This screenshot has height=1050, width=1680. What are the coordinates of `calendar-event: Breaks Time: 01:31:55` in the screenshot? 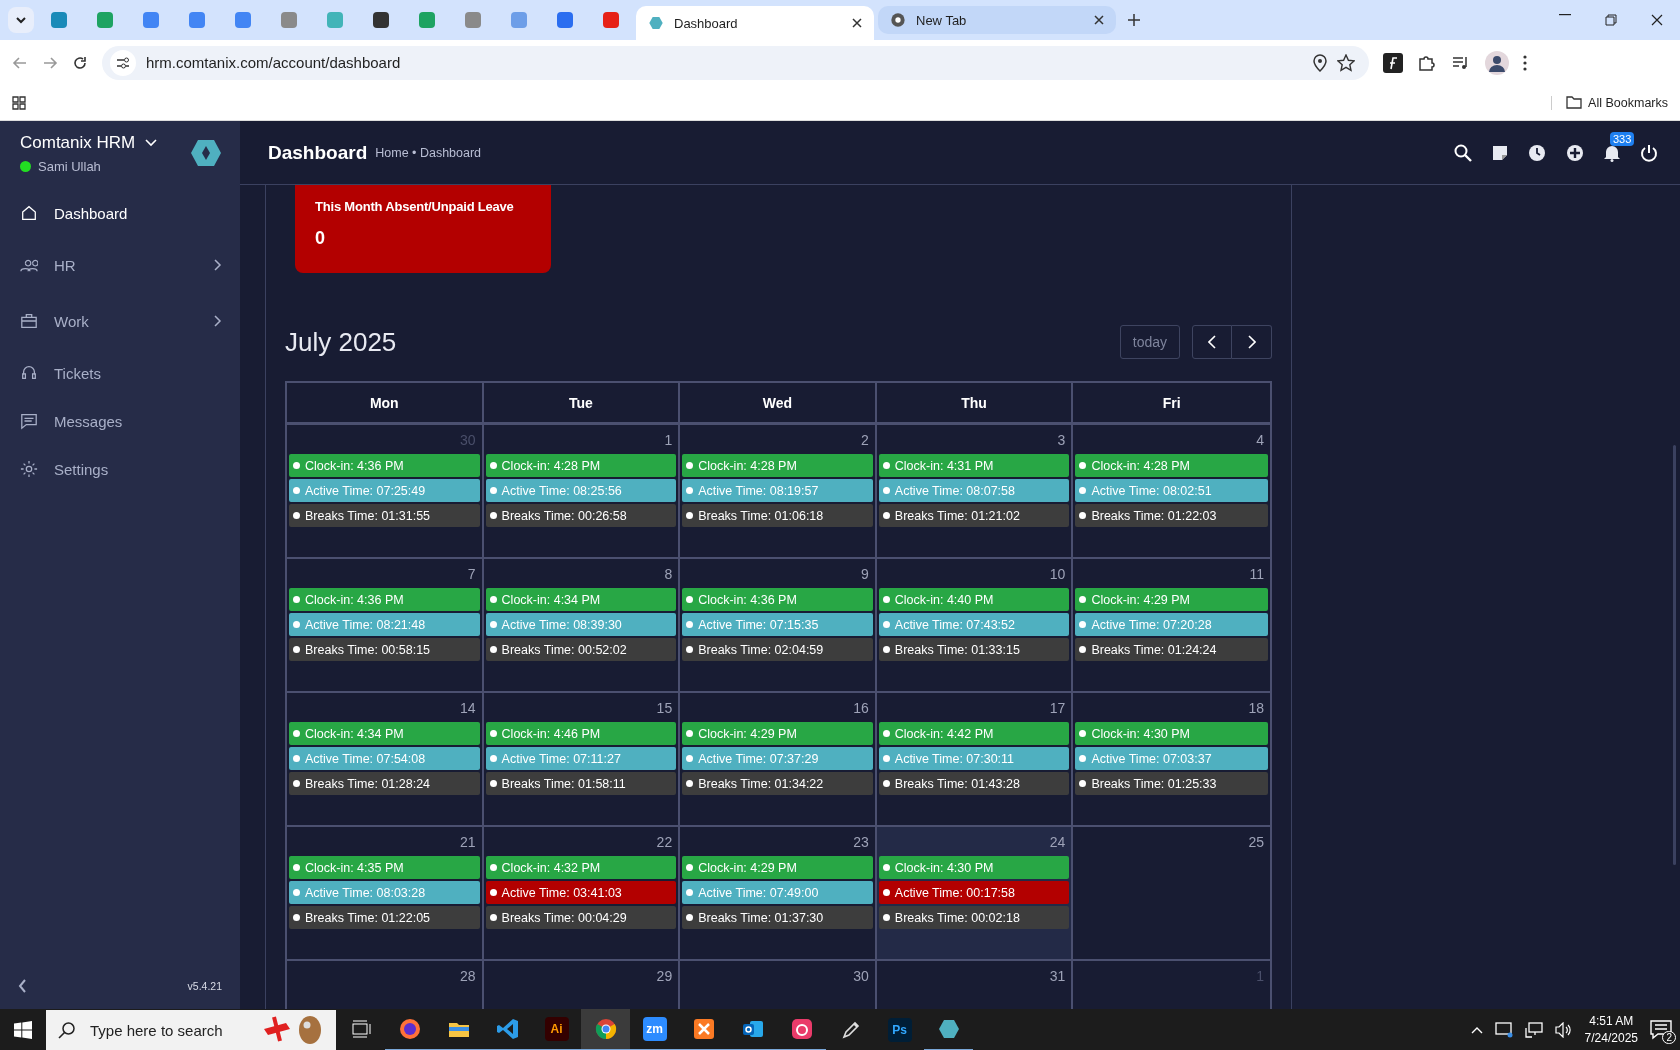 It's located at (384, 515).